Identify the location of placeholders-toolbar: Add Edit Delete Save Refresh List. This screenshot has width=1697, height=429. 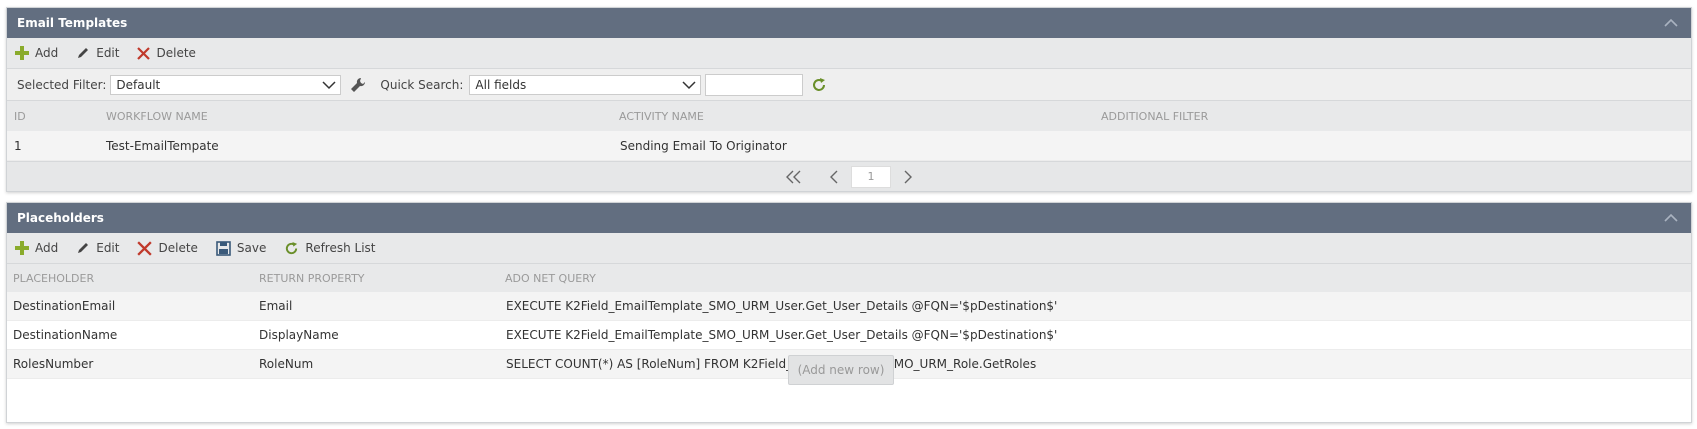
(849, 248).